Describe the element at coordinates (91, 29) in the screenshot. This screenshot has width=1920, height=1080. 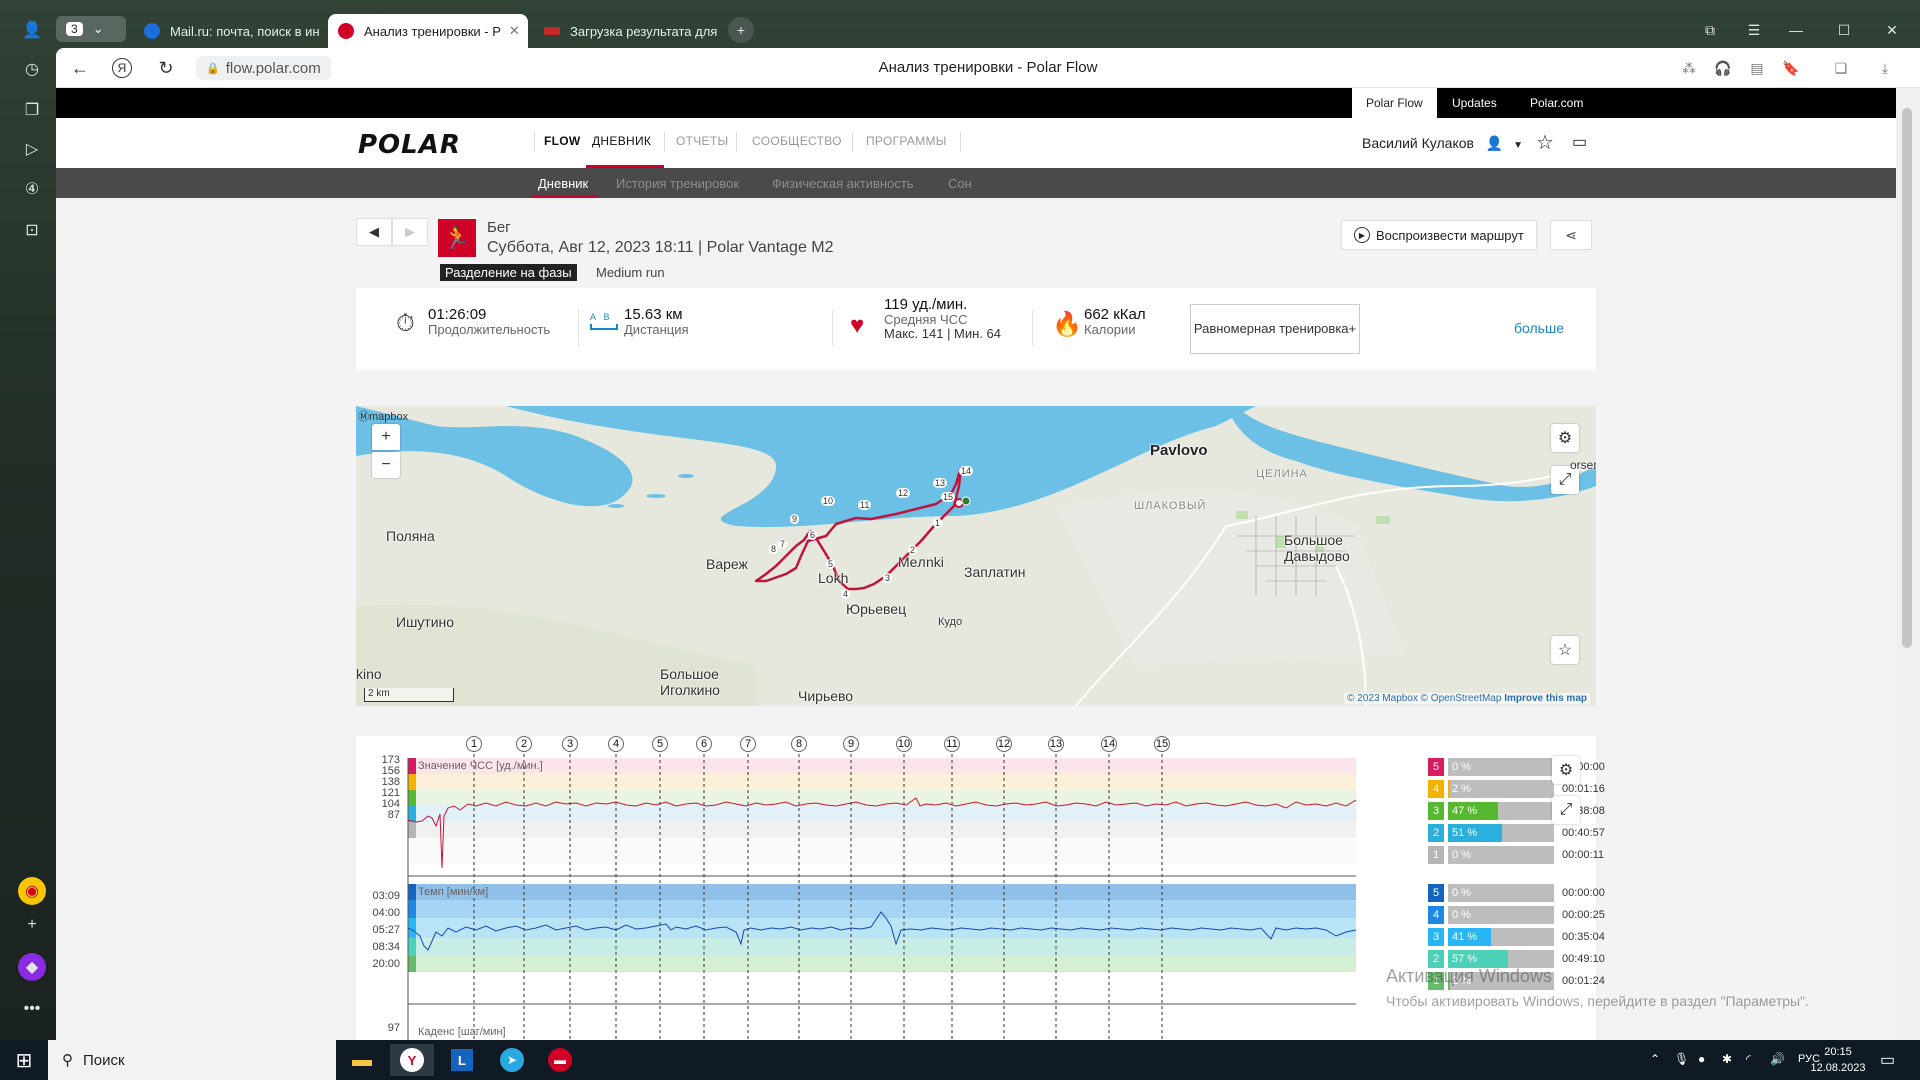
I see `tab-group-counter: 3 ⌄` at that location.